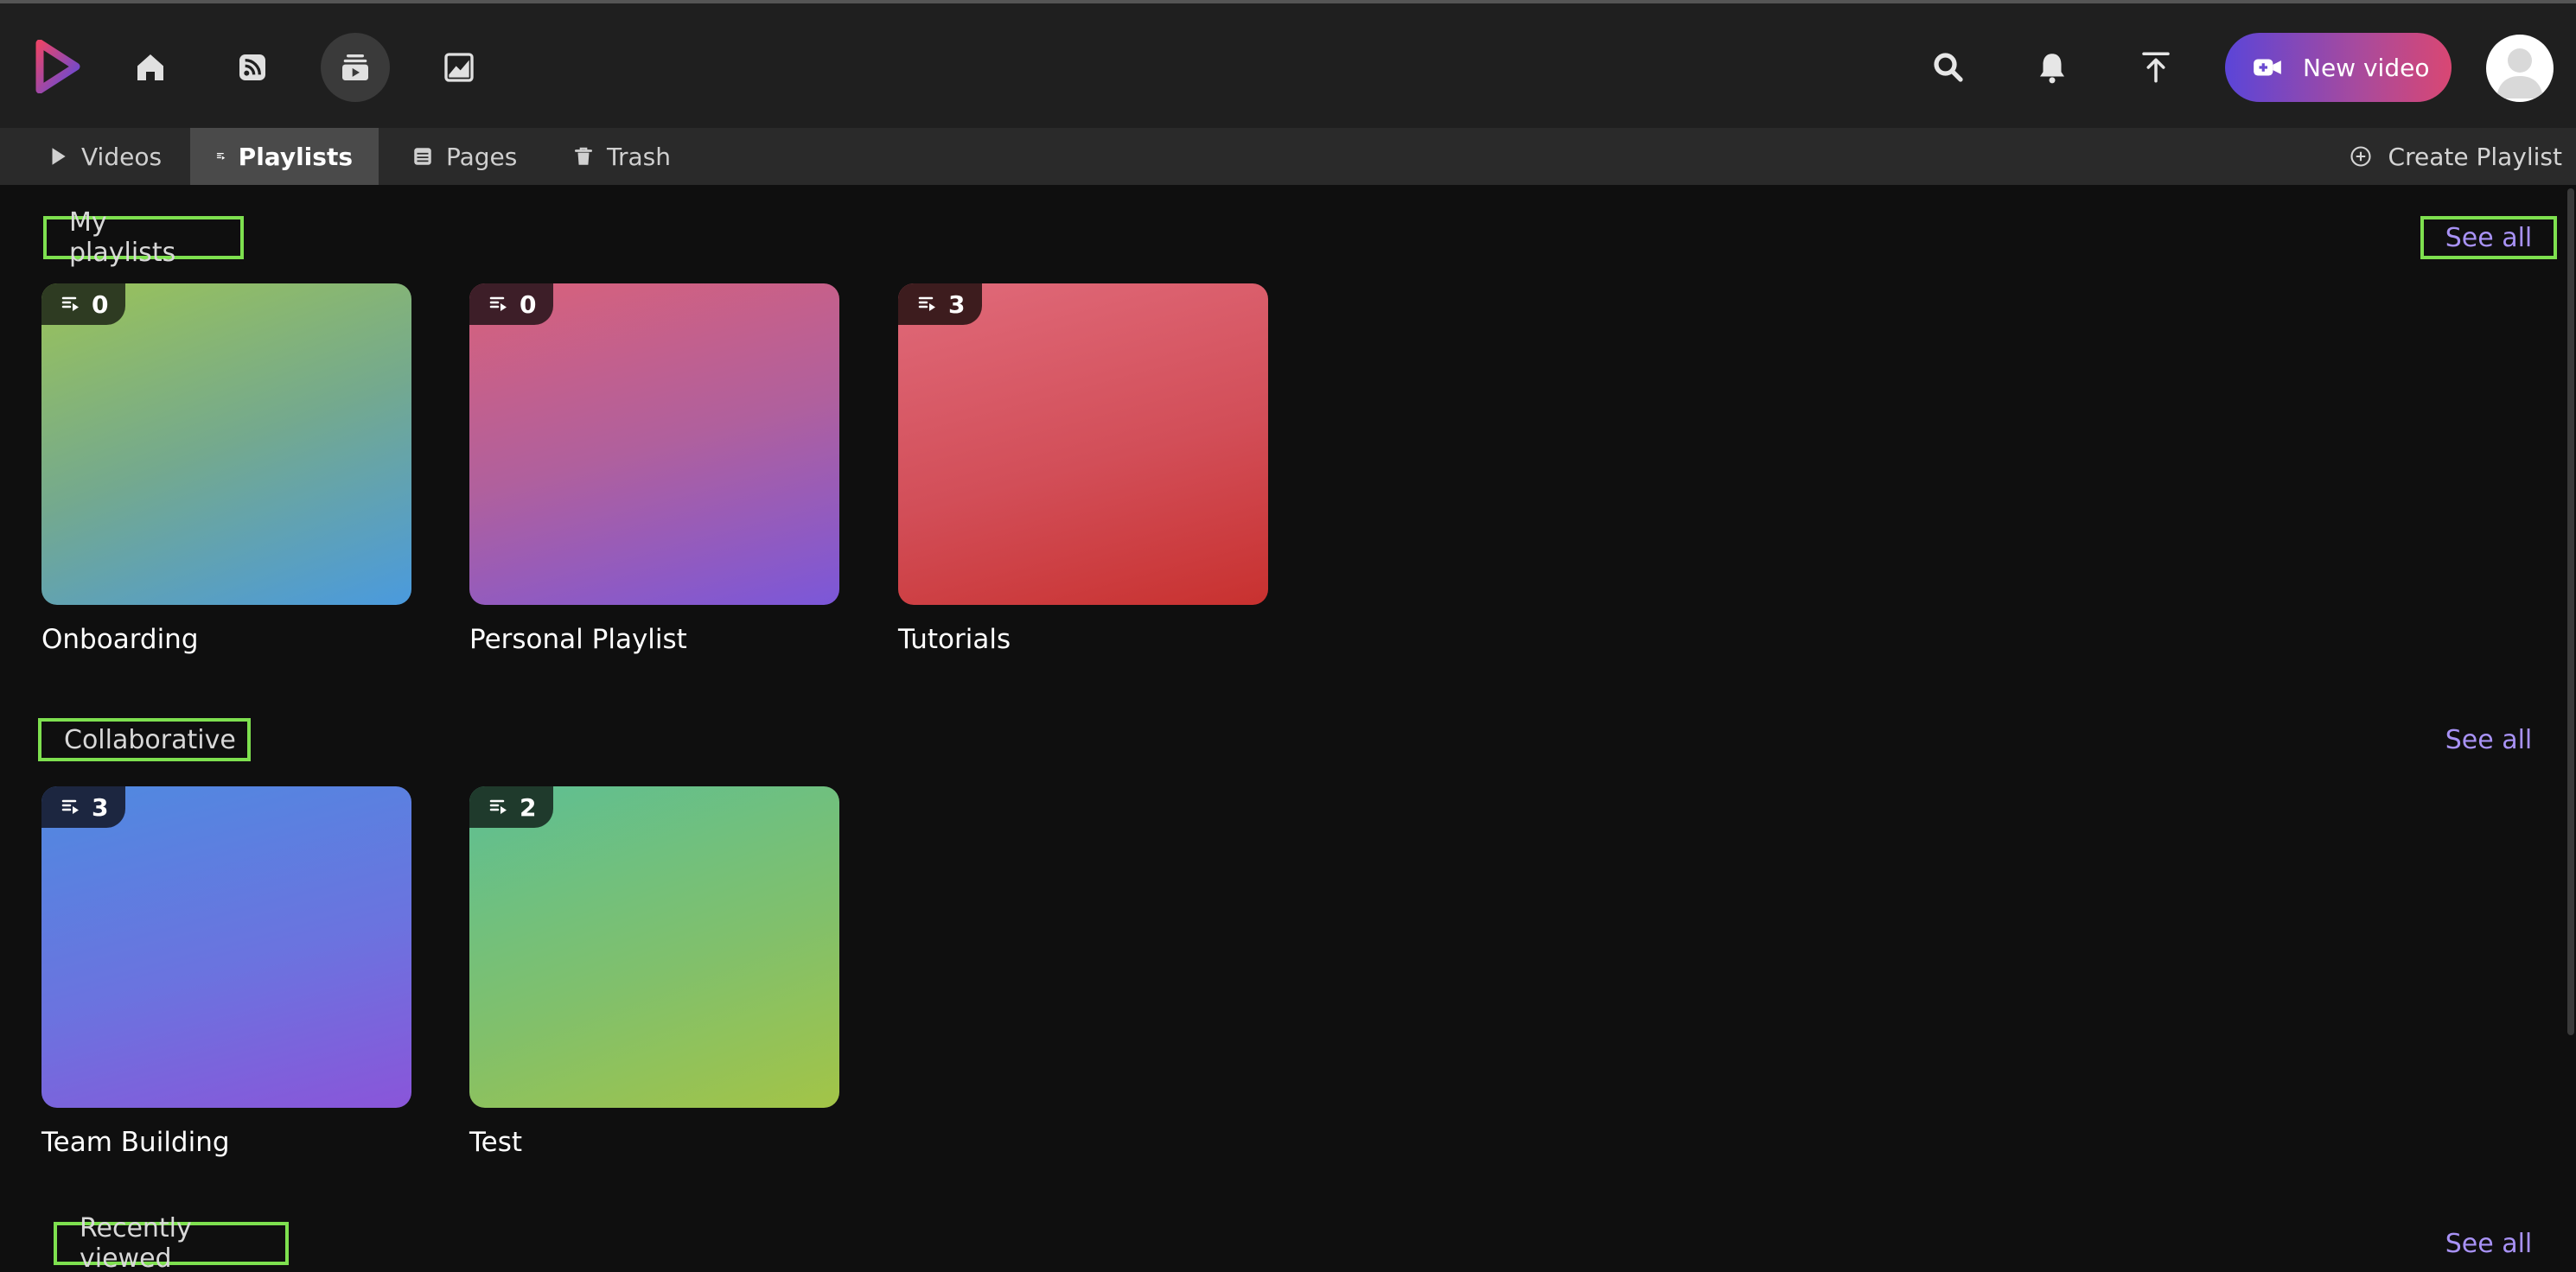  I want to click on section-title-my-playlists: My playlists, so click(143, 237).